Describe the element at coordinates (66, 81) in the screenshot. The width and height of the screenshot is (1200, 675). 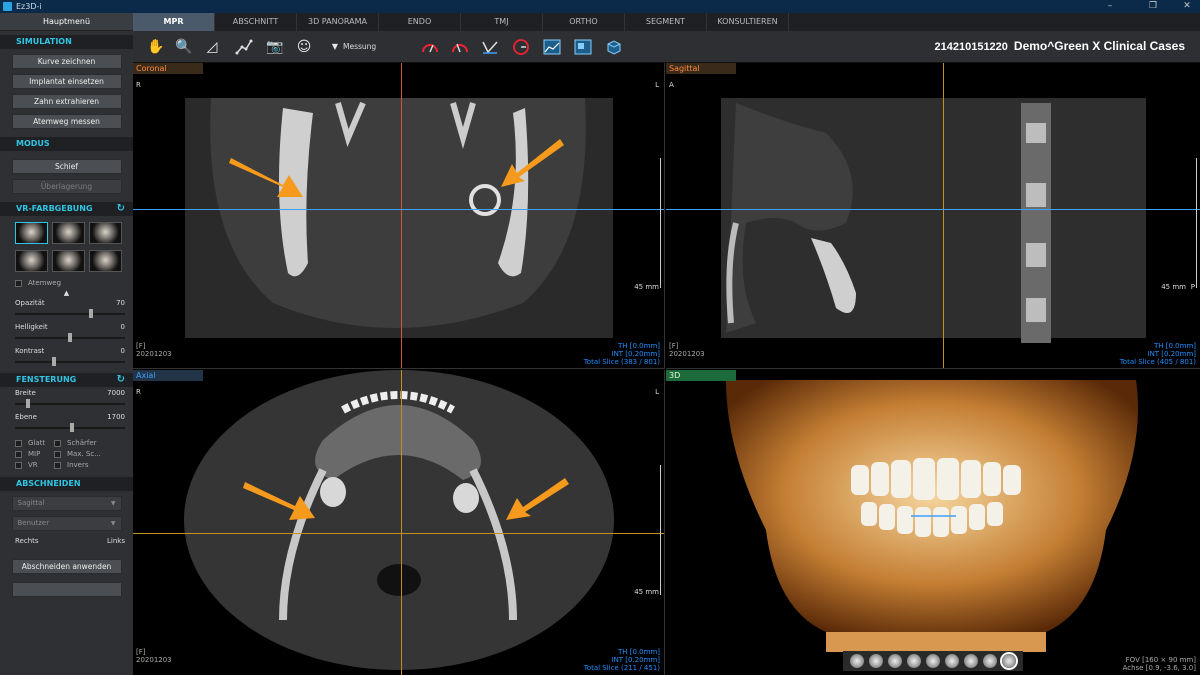
I see `place-implant-button: Implantat einsetzen` at that location.